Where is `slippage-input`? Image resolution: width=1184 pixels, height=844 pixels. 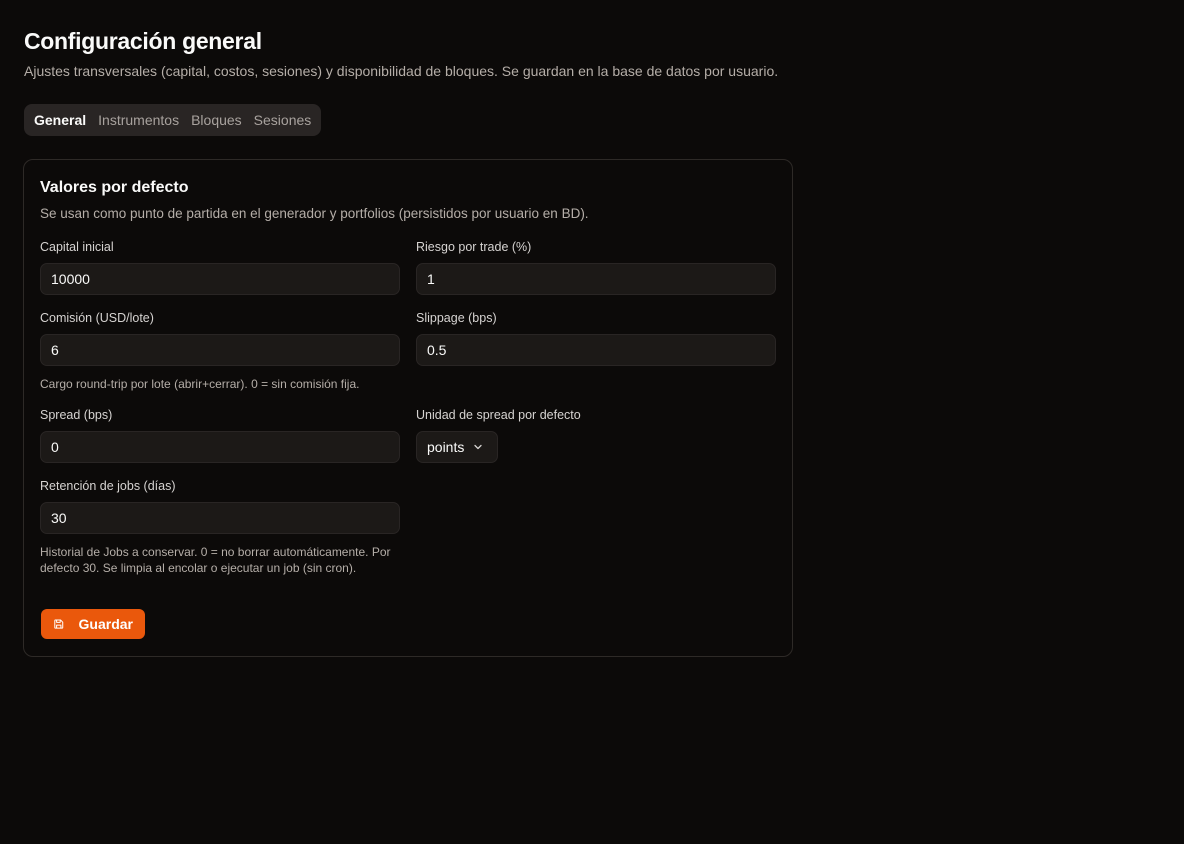 slippage-input is located at coordinates (596, 350).